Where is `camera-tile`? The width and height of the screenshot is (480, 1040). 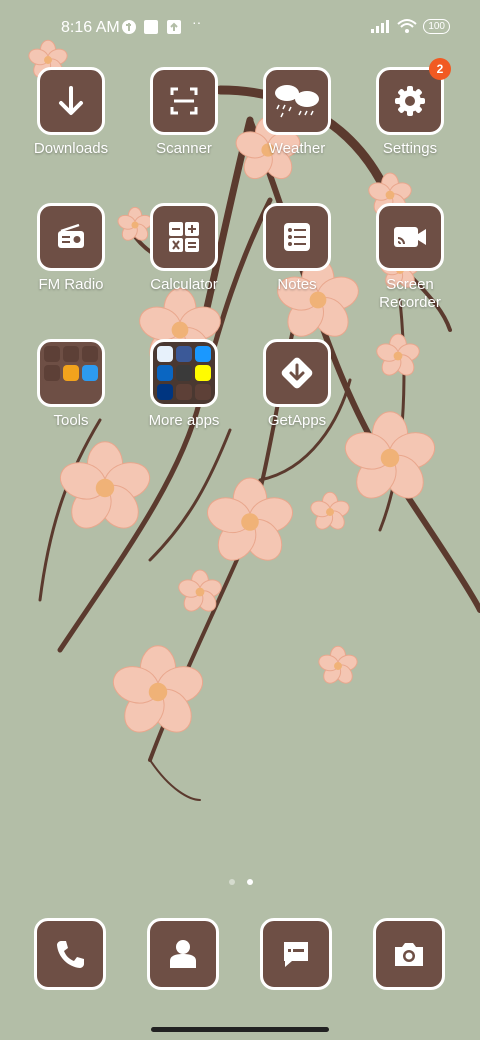
camera-tile is located at coordinates (409, 954).